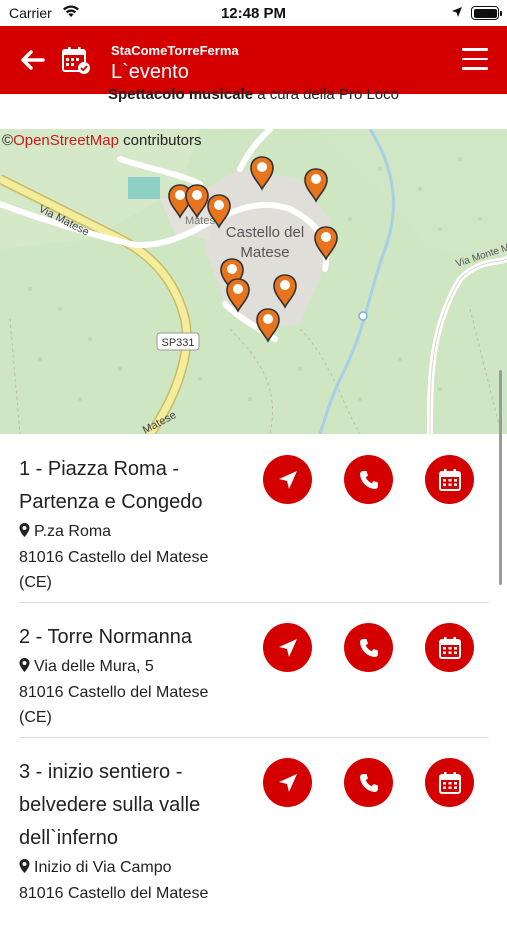  Describe the element at coordinates (326, 94) in the screenshot. I see `description-rest: a cura della Pro Loco` at that location.